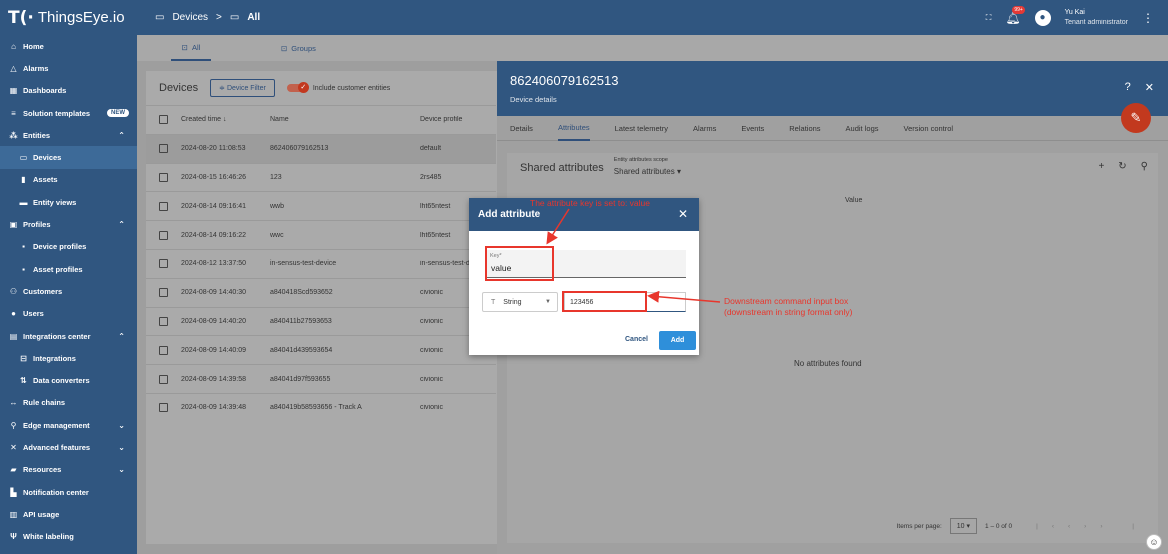  Describe the element at coordinates (1122, 166) in the screenshot. I see `refresh-icon: ↻` at that location.